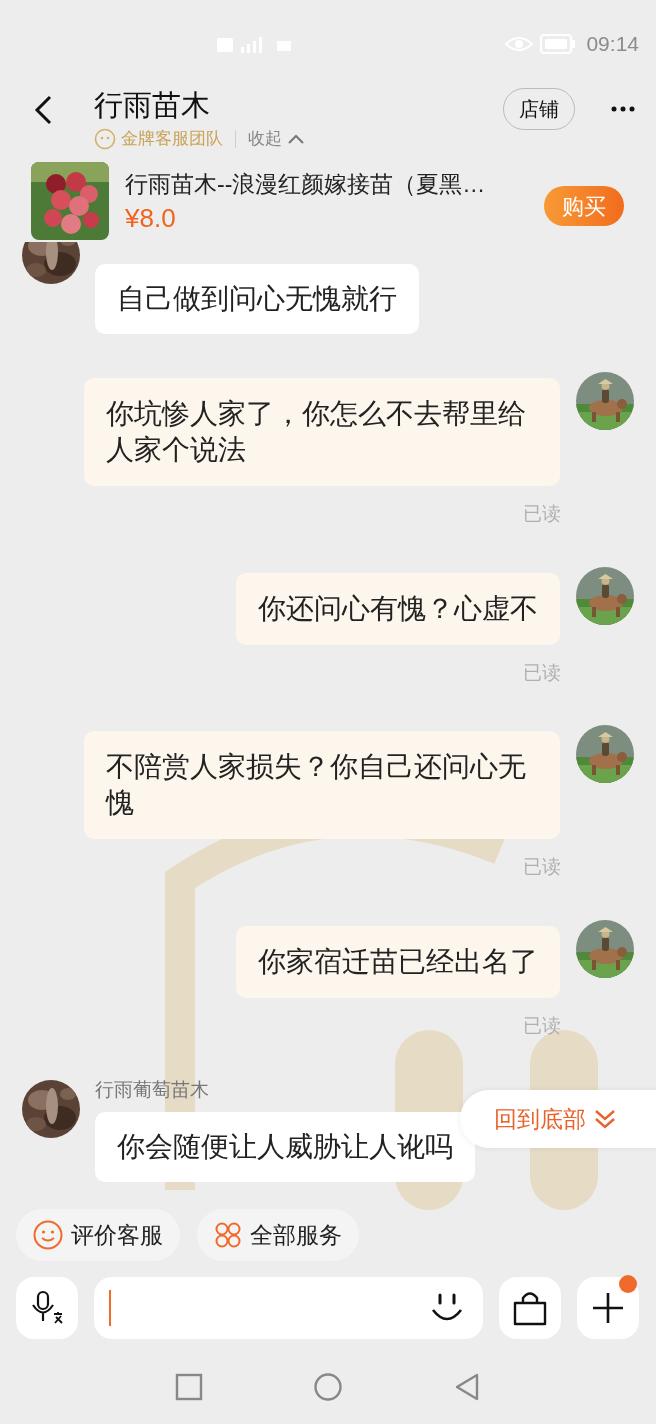  Describe the element at coordinates (288, 1308) in the screenshot. I see `message-input` at that location.